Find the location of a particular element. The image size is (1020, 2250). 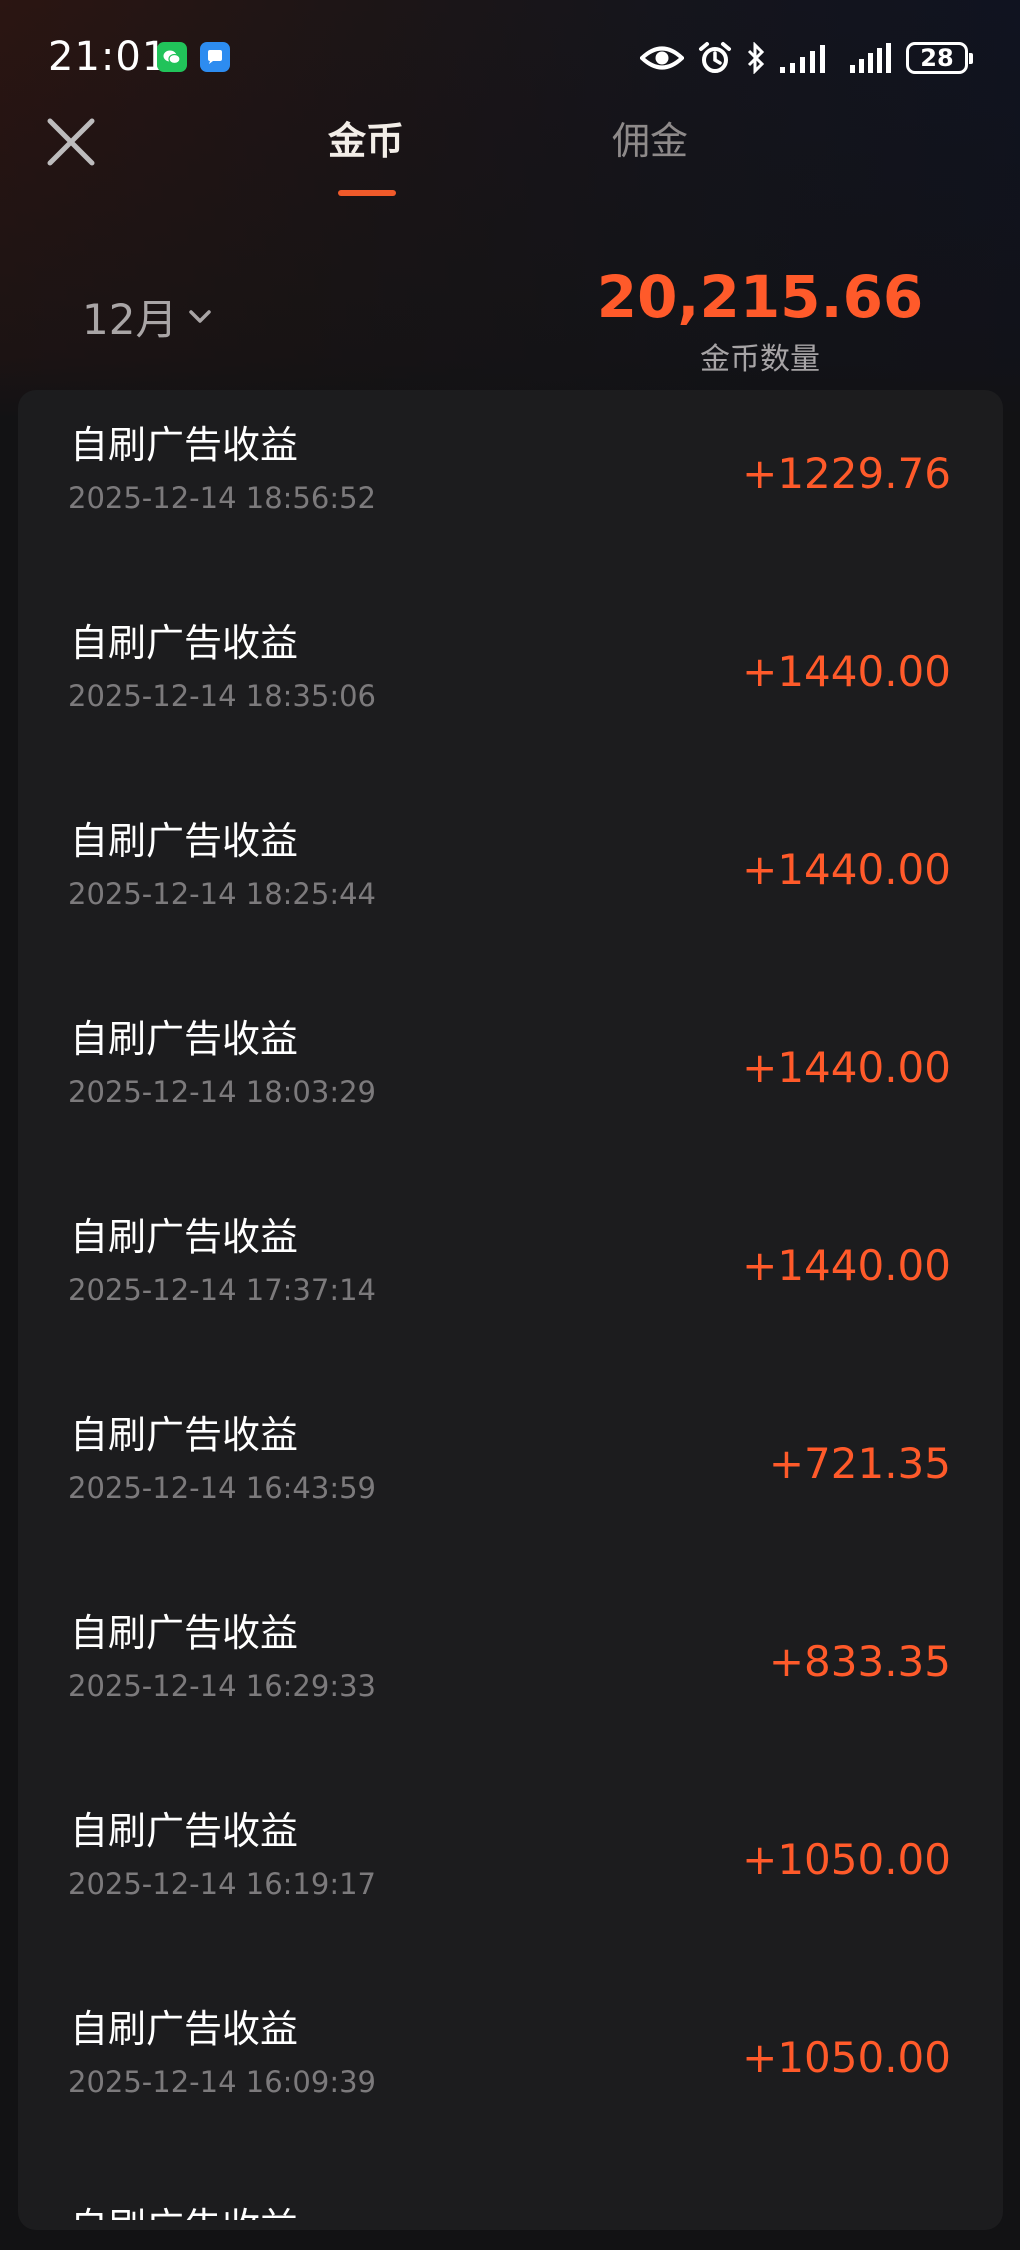

active-tab-indicator is located at coordinates (367, 193).